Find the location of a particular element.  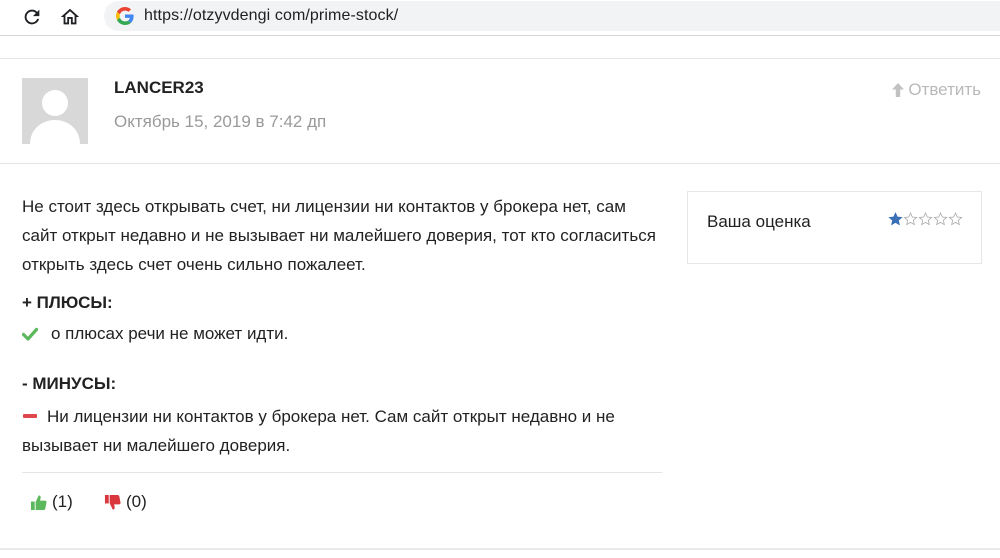

address-bar: https://otzyvdengi com/prime-stock/ is located at coordinates (552, 16).